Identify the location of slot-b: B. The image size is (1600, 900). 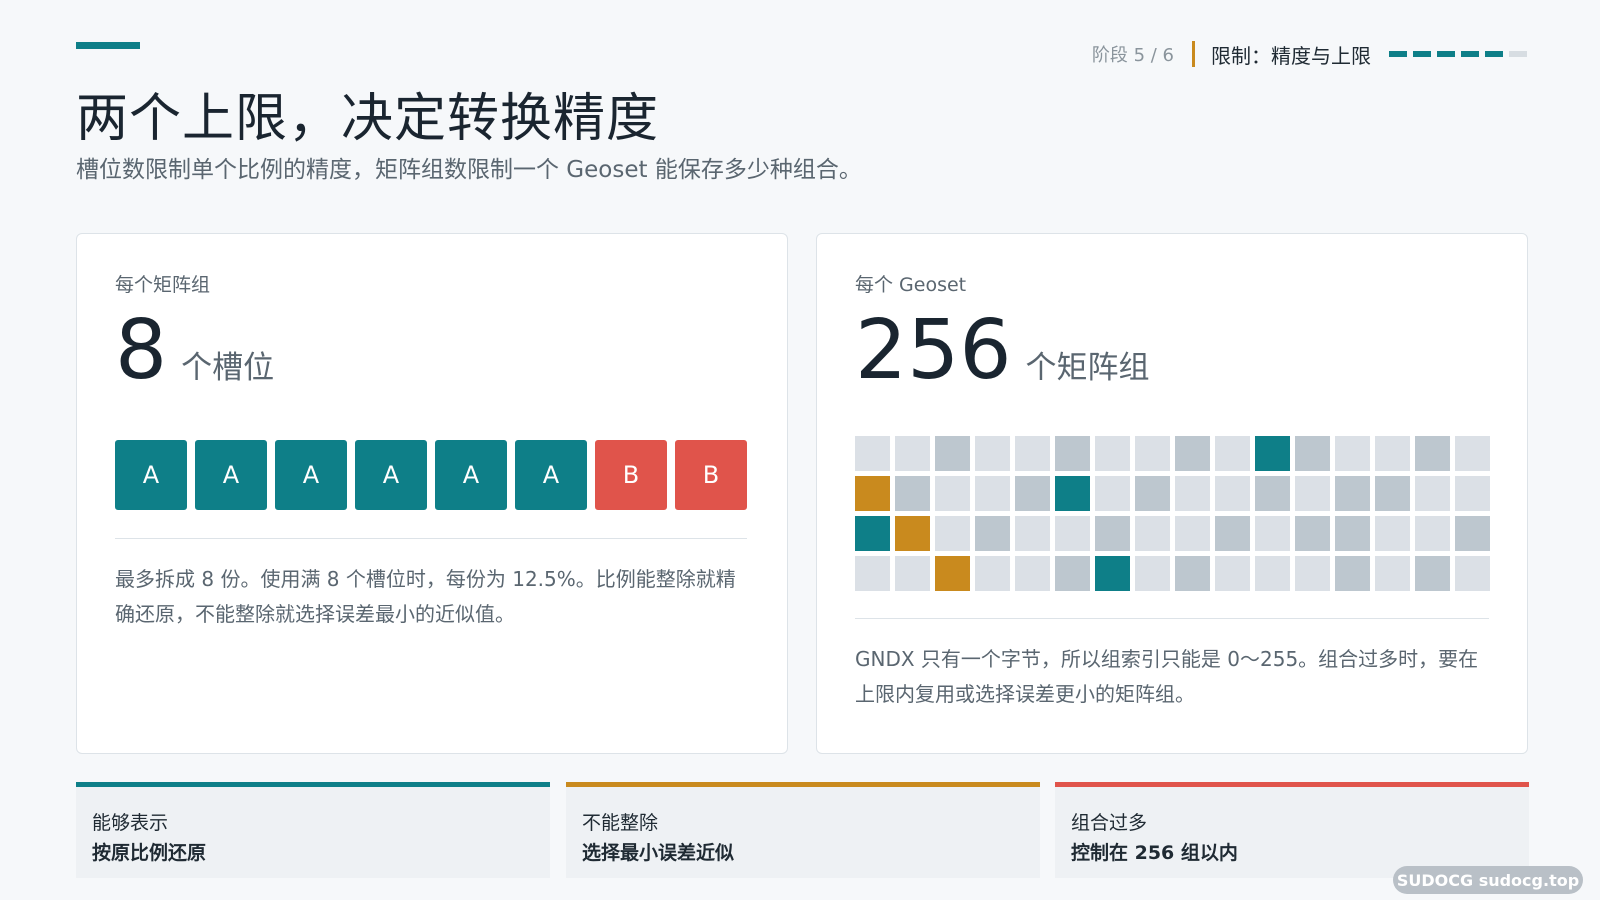
(711, 475).